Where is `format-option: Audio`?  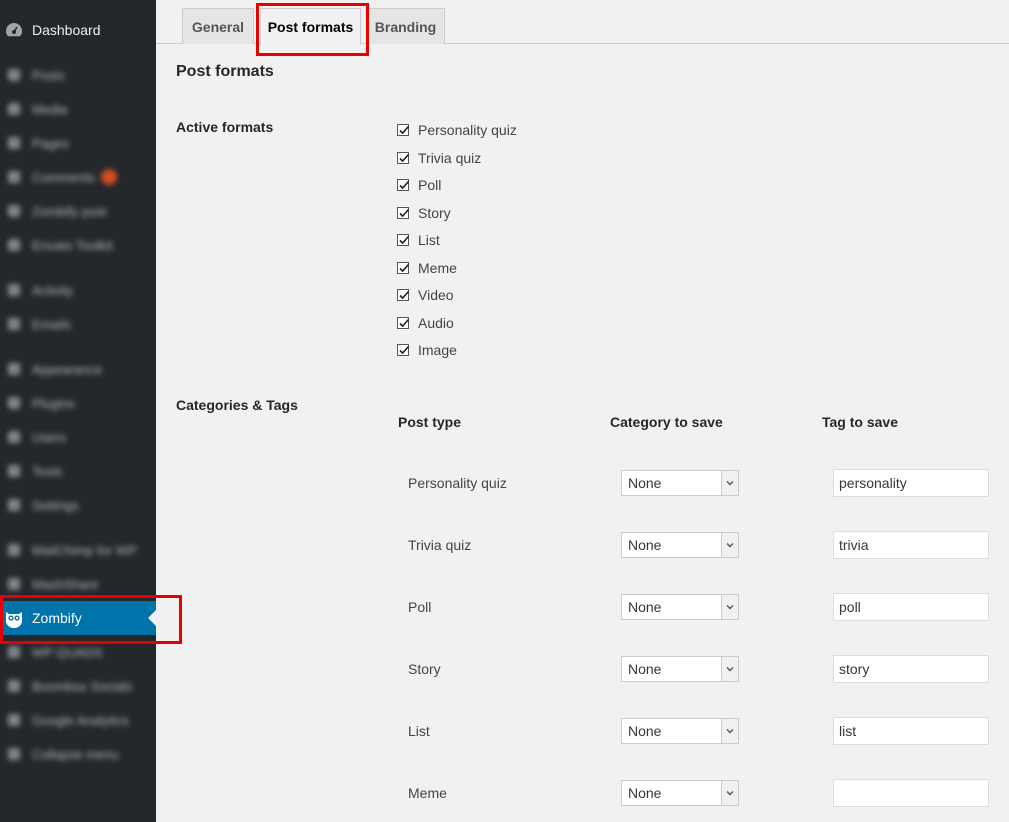
format-option: Audio is located at coordinates (425, 323).